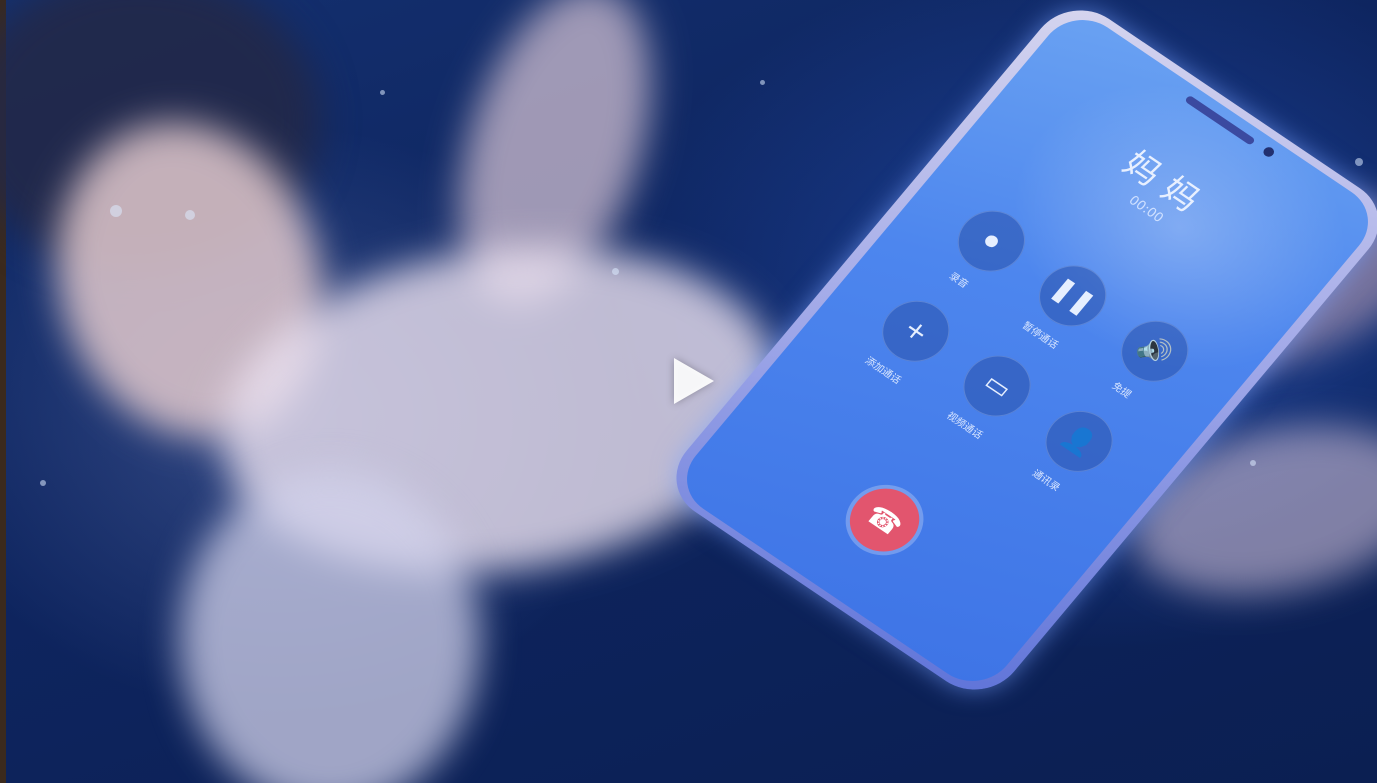 The height and width of the screenshot is (783, 1377). Describe the element at coordinates (1121, 391) in the screenshot. I see `speaker-label: 免提` at that location.